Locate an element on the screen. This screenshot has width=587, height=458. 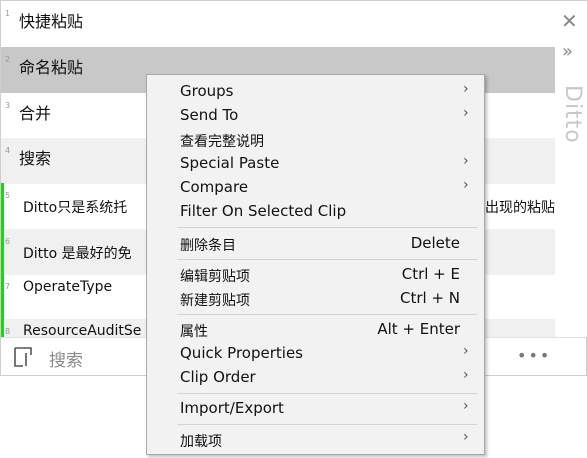
menu-label: 编辑剪贴项 is located at coordinates (215, 277).